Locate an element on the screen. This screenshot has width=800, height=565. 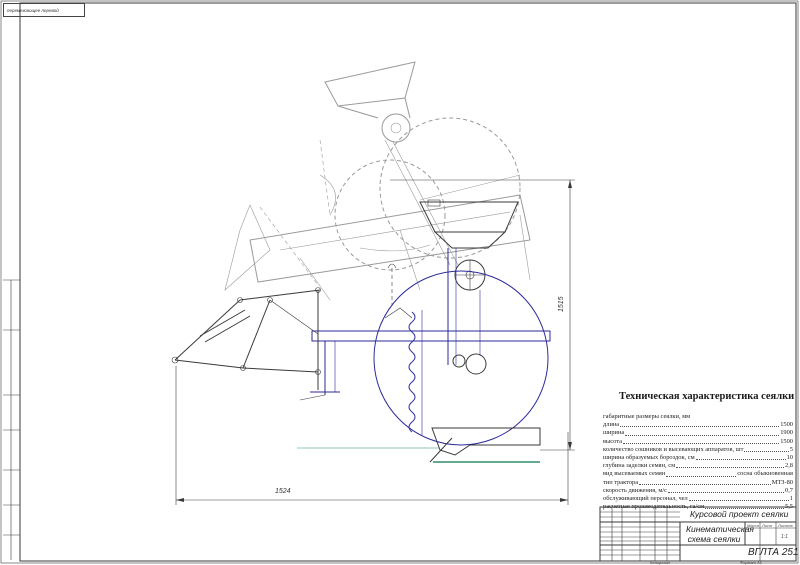
drawing-code: ВГЛТА 251 гр is located at coordinates (774, 552).